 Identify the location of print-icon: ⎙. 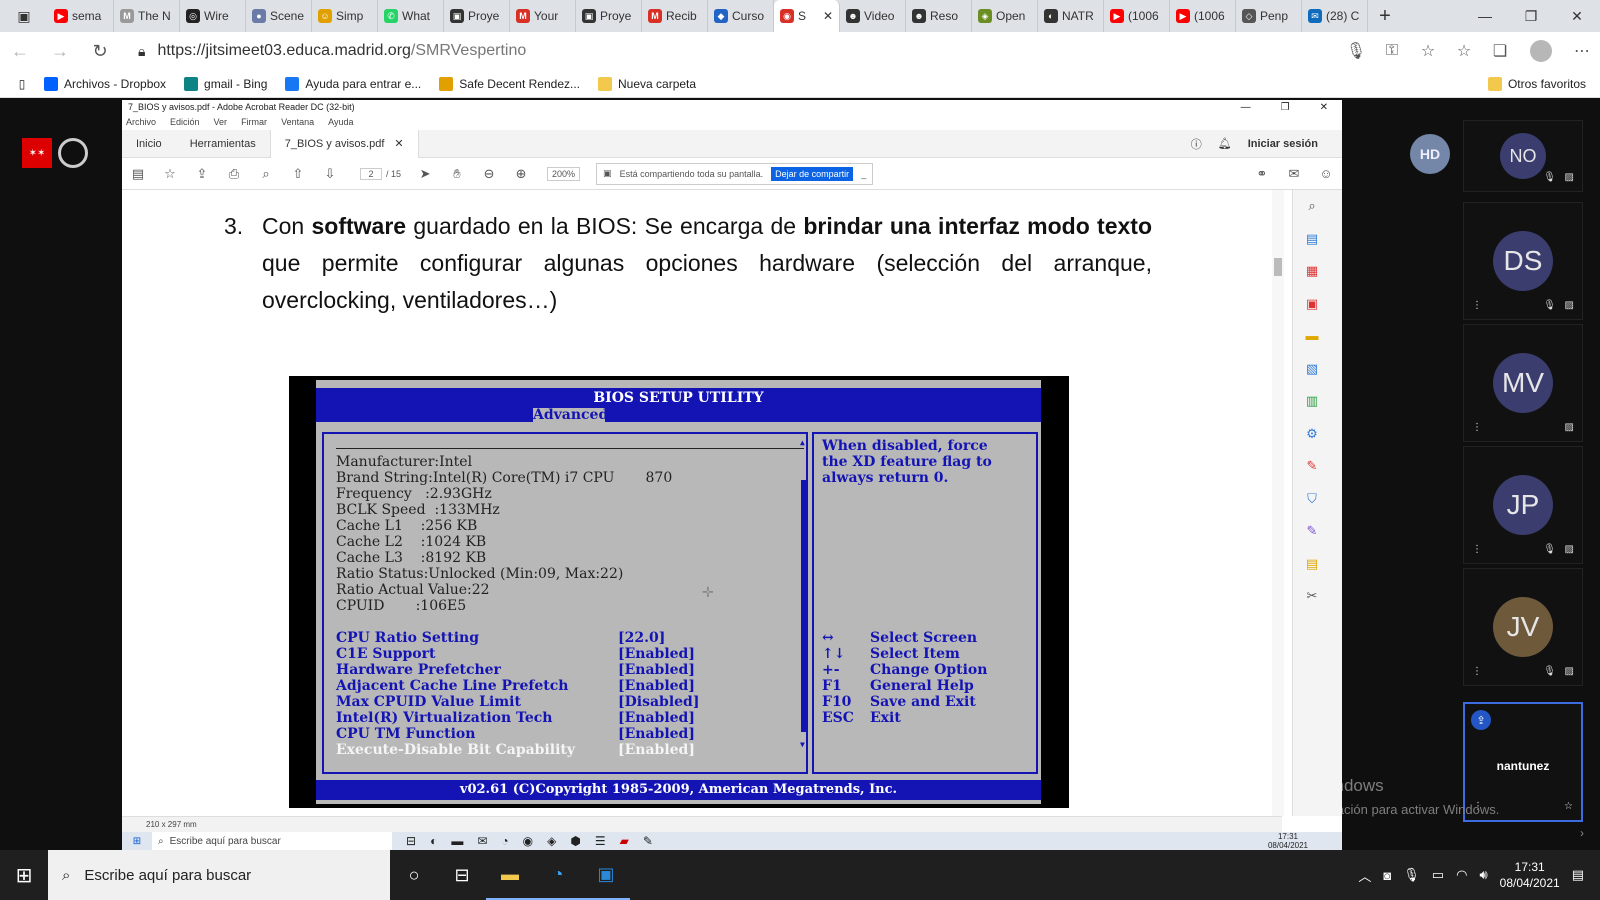
(234, 174).